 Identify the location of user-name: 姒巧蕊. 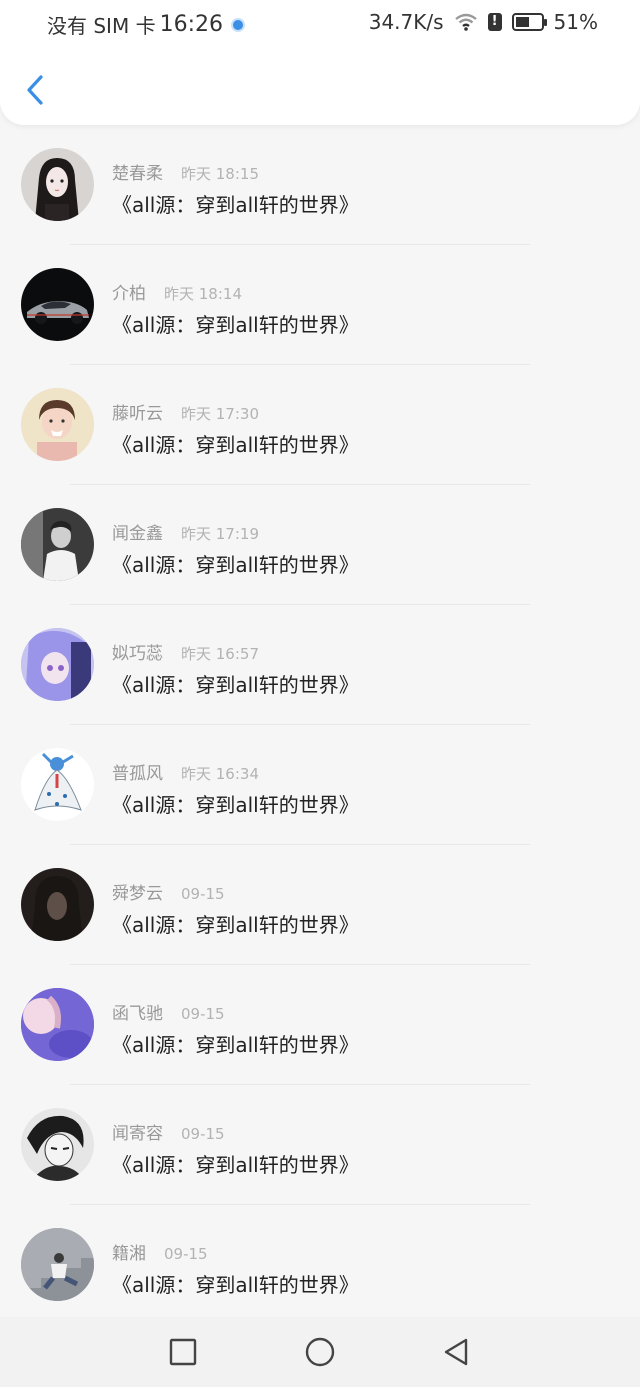
(137, 651).